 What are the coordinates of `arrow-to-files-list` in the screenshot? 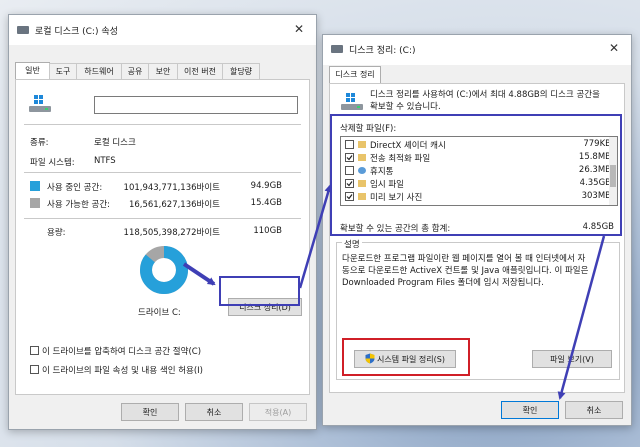 It's located at (315, 236).